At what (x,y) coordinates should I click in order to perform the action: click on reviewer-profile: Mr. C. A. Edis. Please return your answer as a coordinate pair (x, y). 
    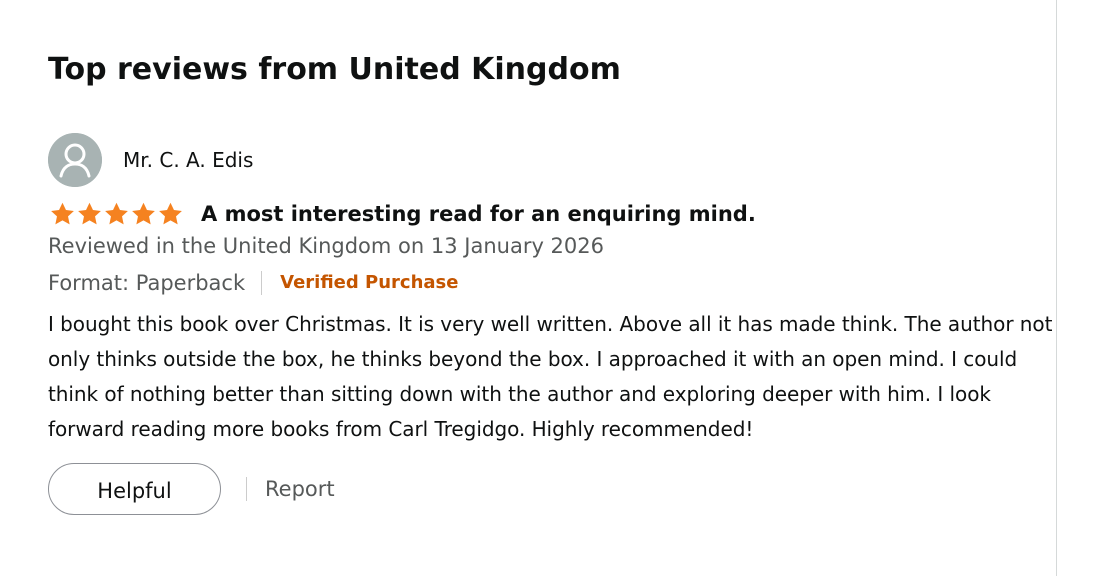
    Looking at the image, I should click on (553, 160).